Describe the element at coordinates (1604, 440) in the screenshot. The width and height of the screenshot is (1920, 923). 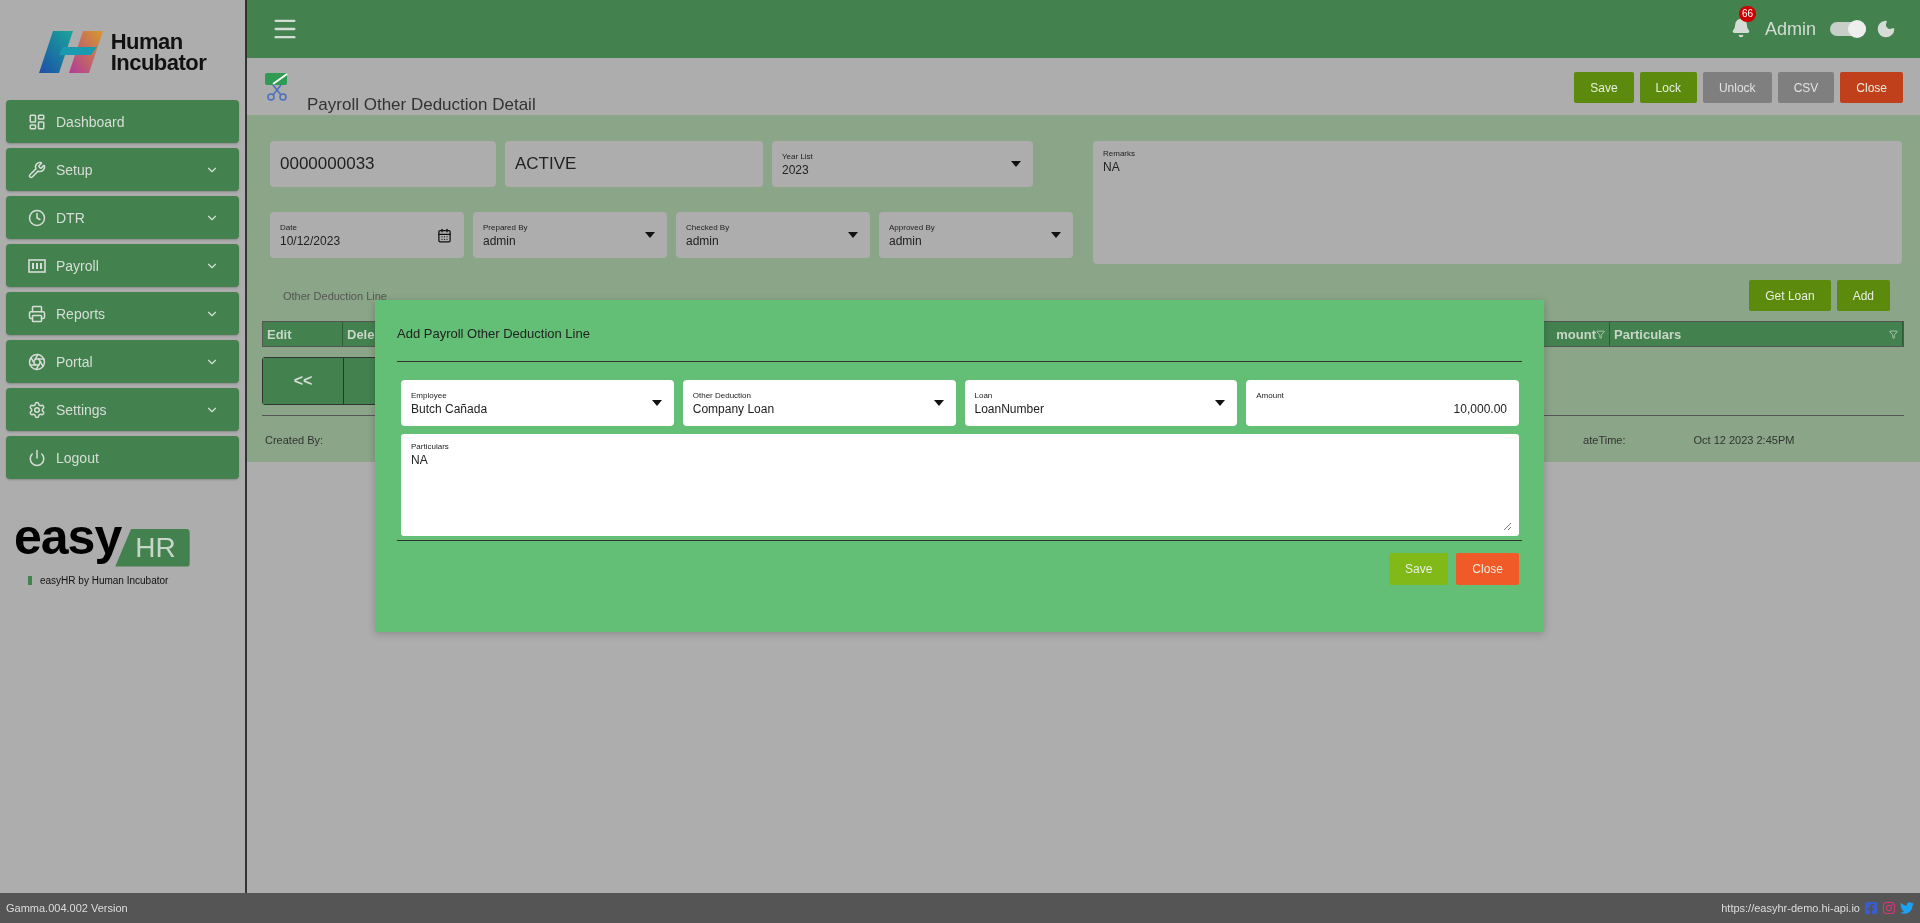
I see `meta-label: ateTime:` at that location.